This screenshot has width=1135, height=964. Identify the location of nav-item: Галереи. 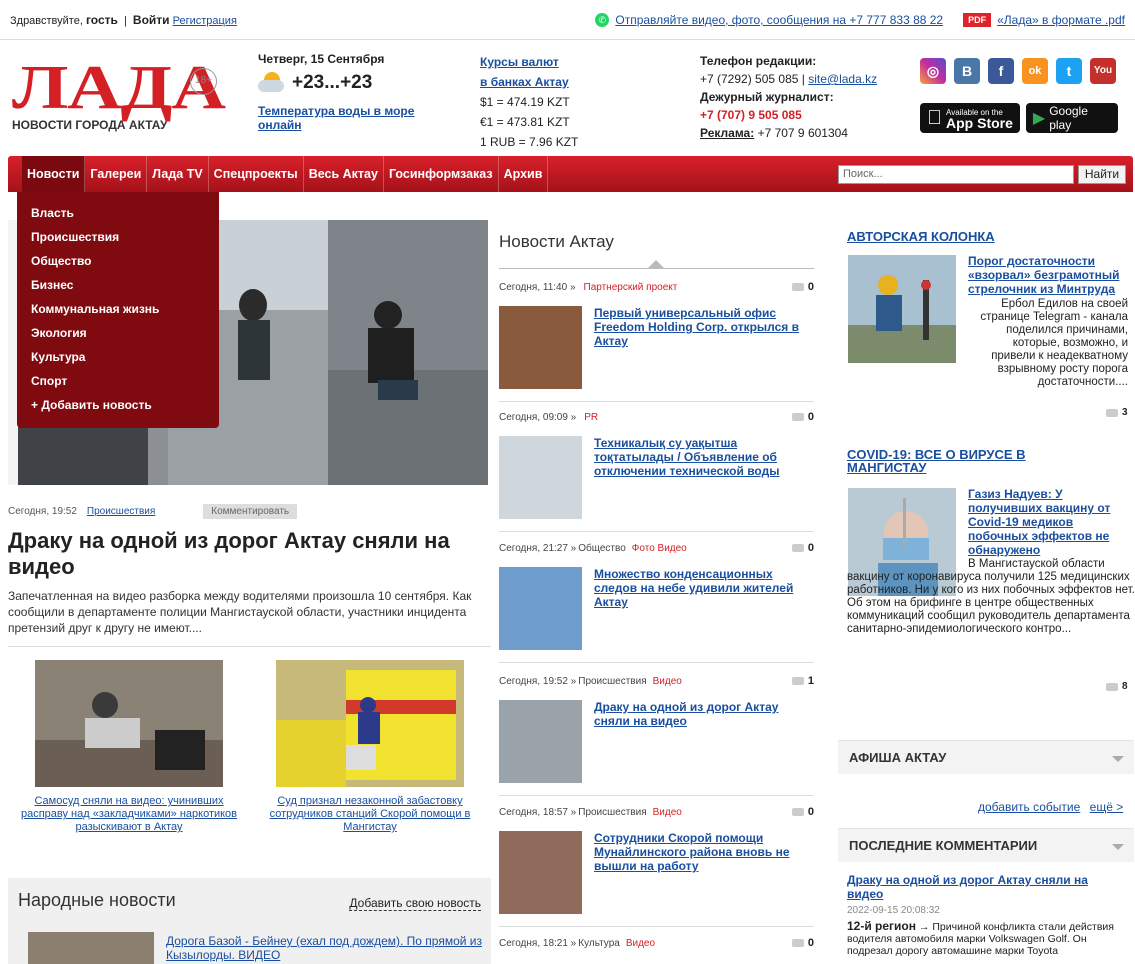
(116, 174).